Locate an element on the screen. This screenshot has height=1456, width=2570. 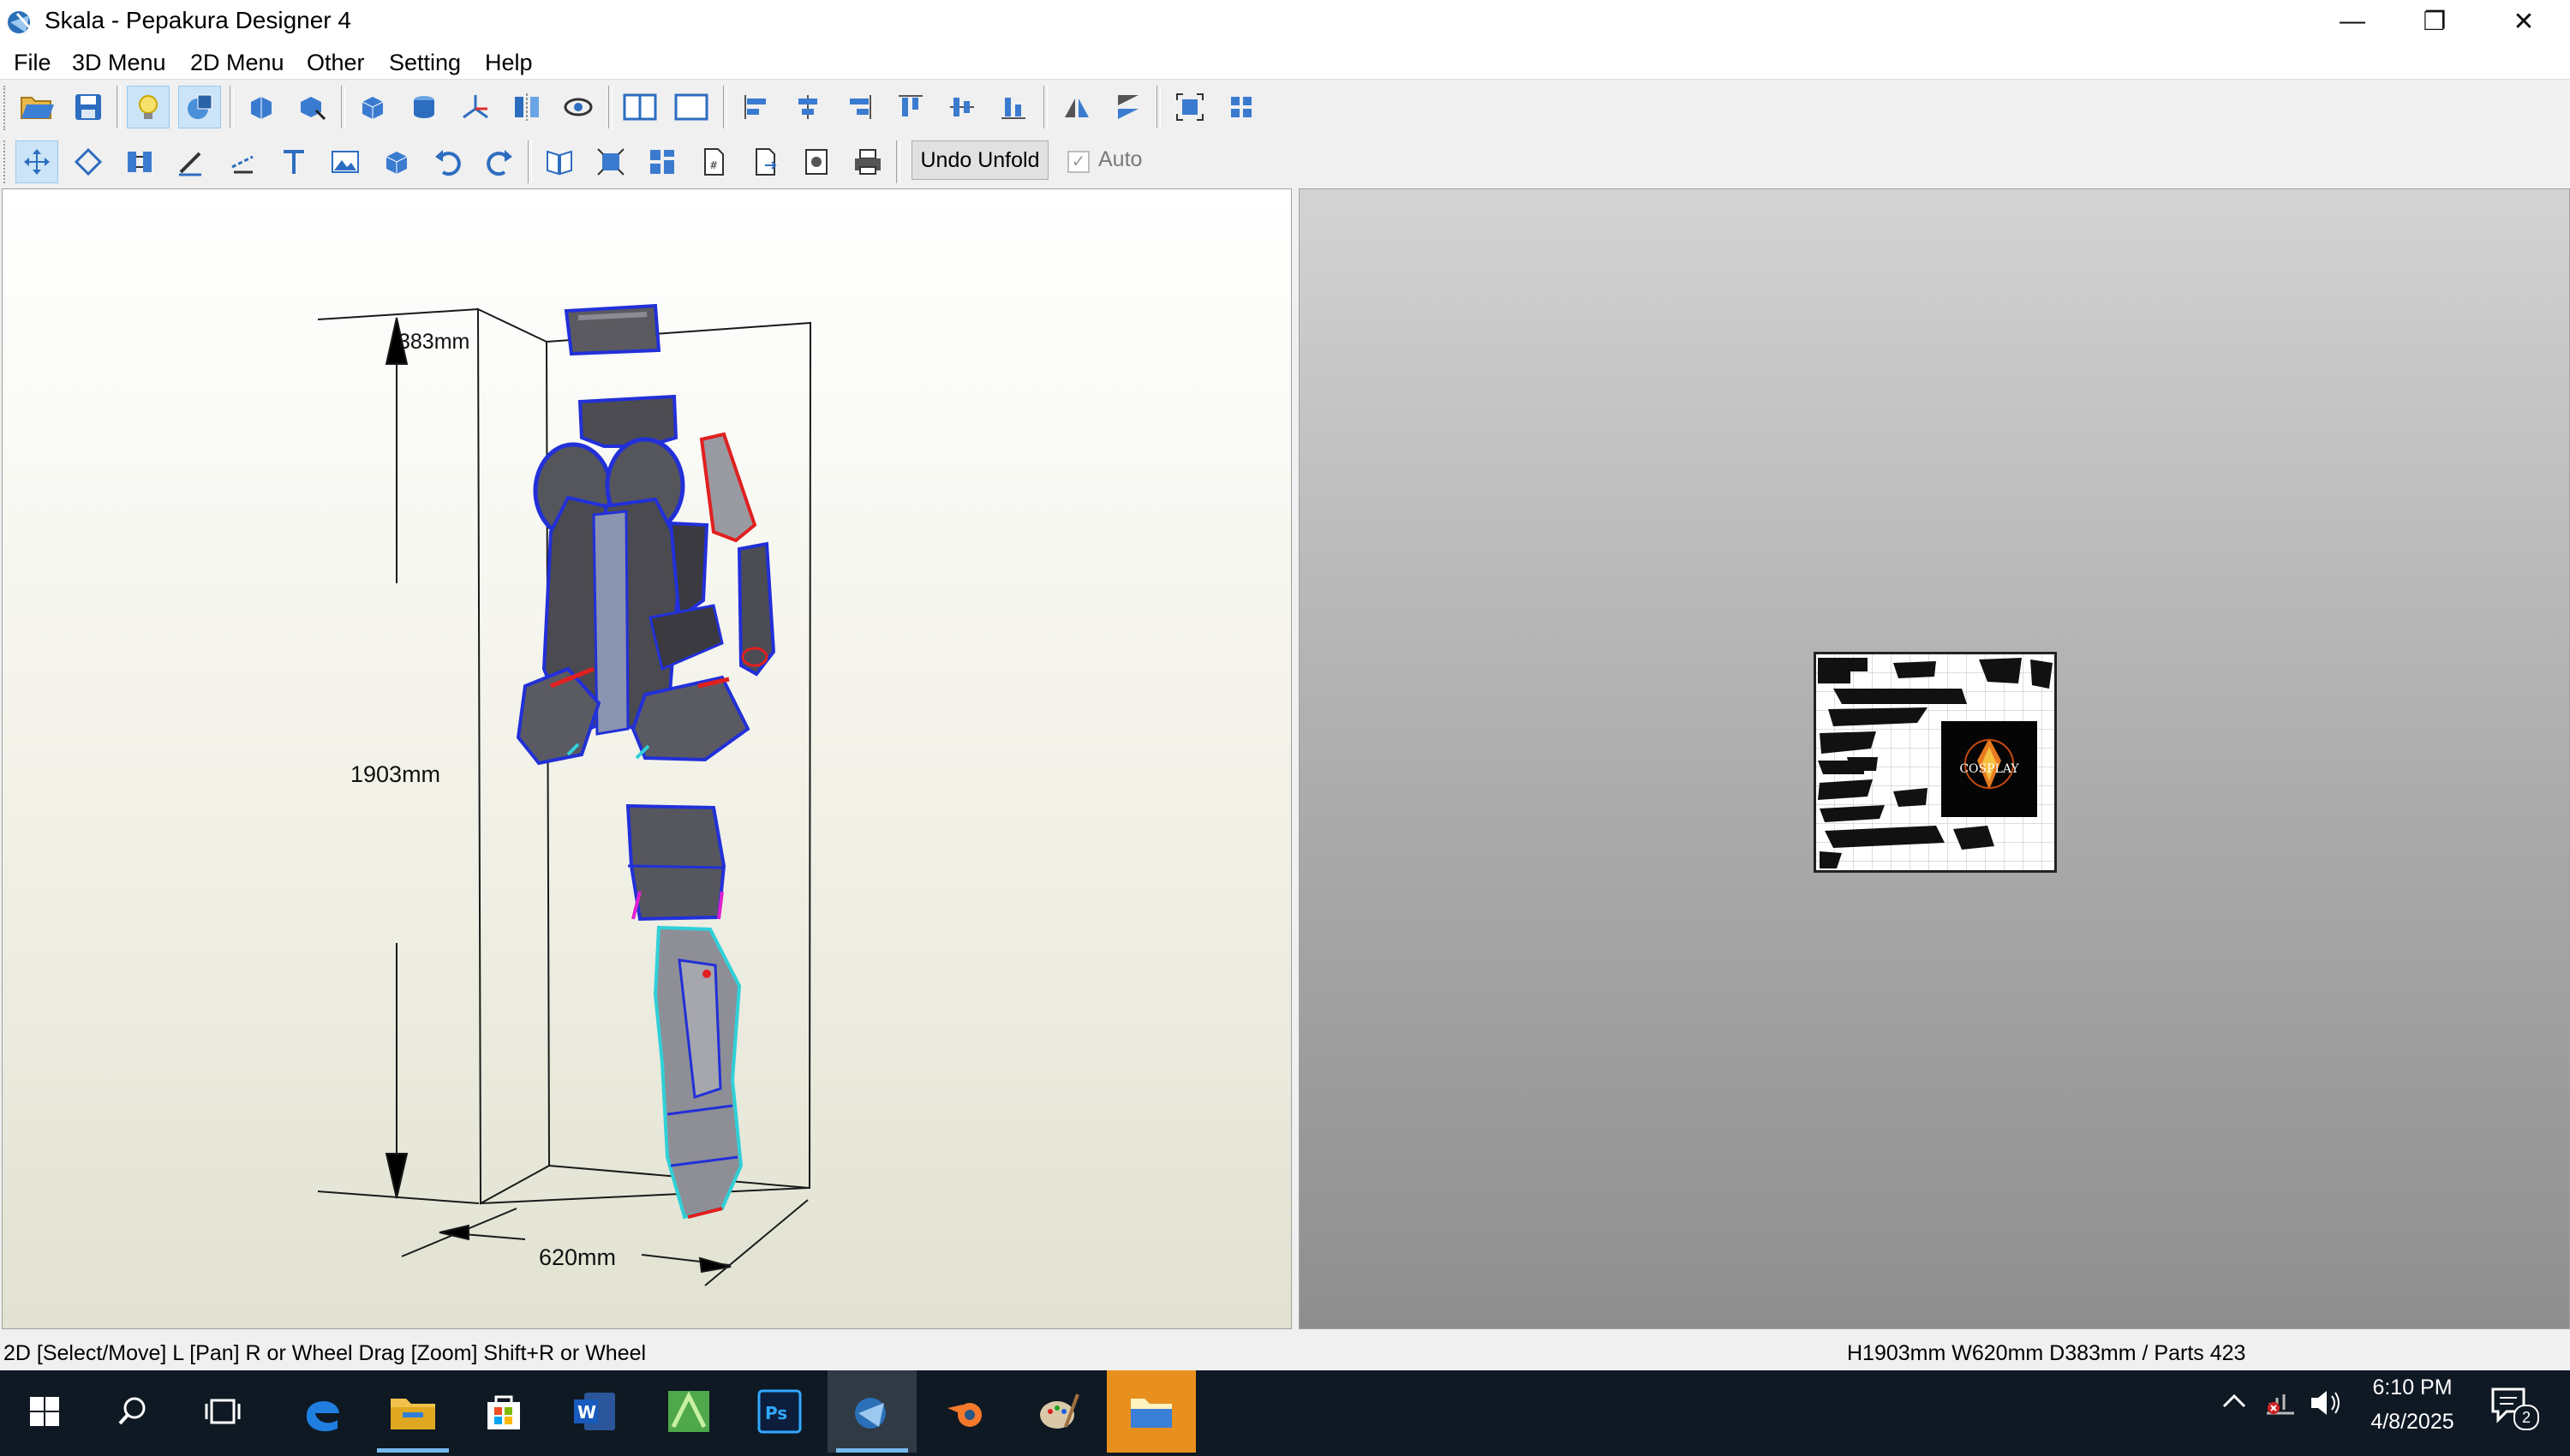
photoshop-button: Ps is located at coordinates (779, 1411).